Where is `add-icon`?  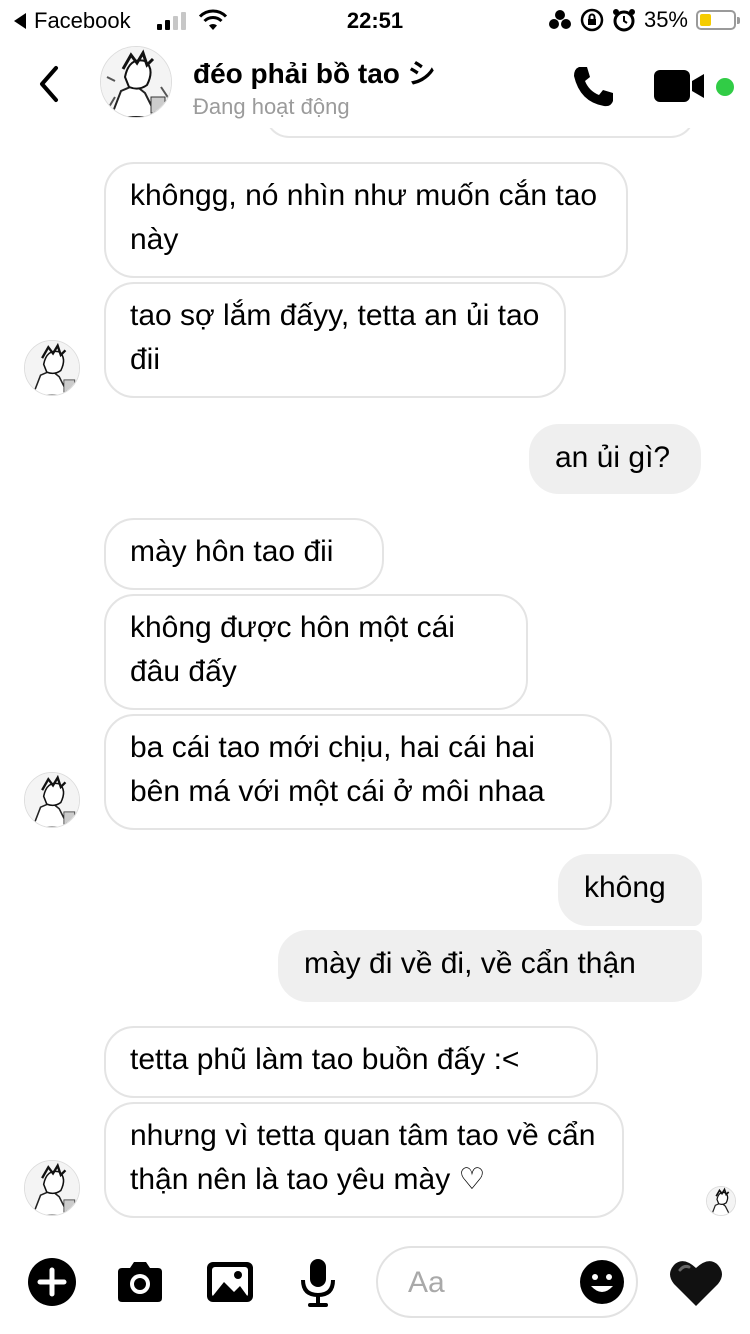
add-icon is located at coordinates (52, 1282).